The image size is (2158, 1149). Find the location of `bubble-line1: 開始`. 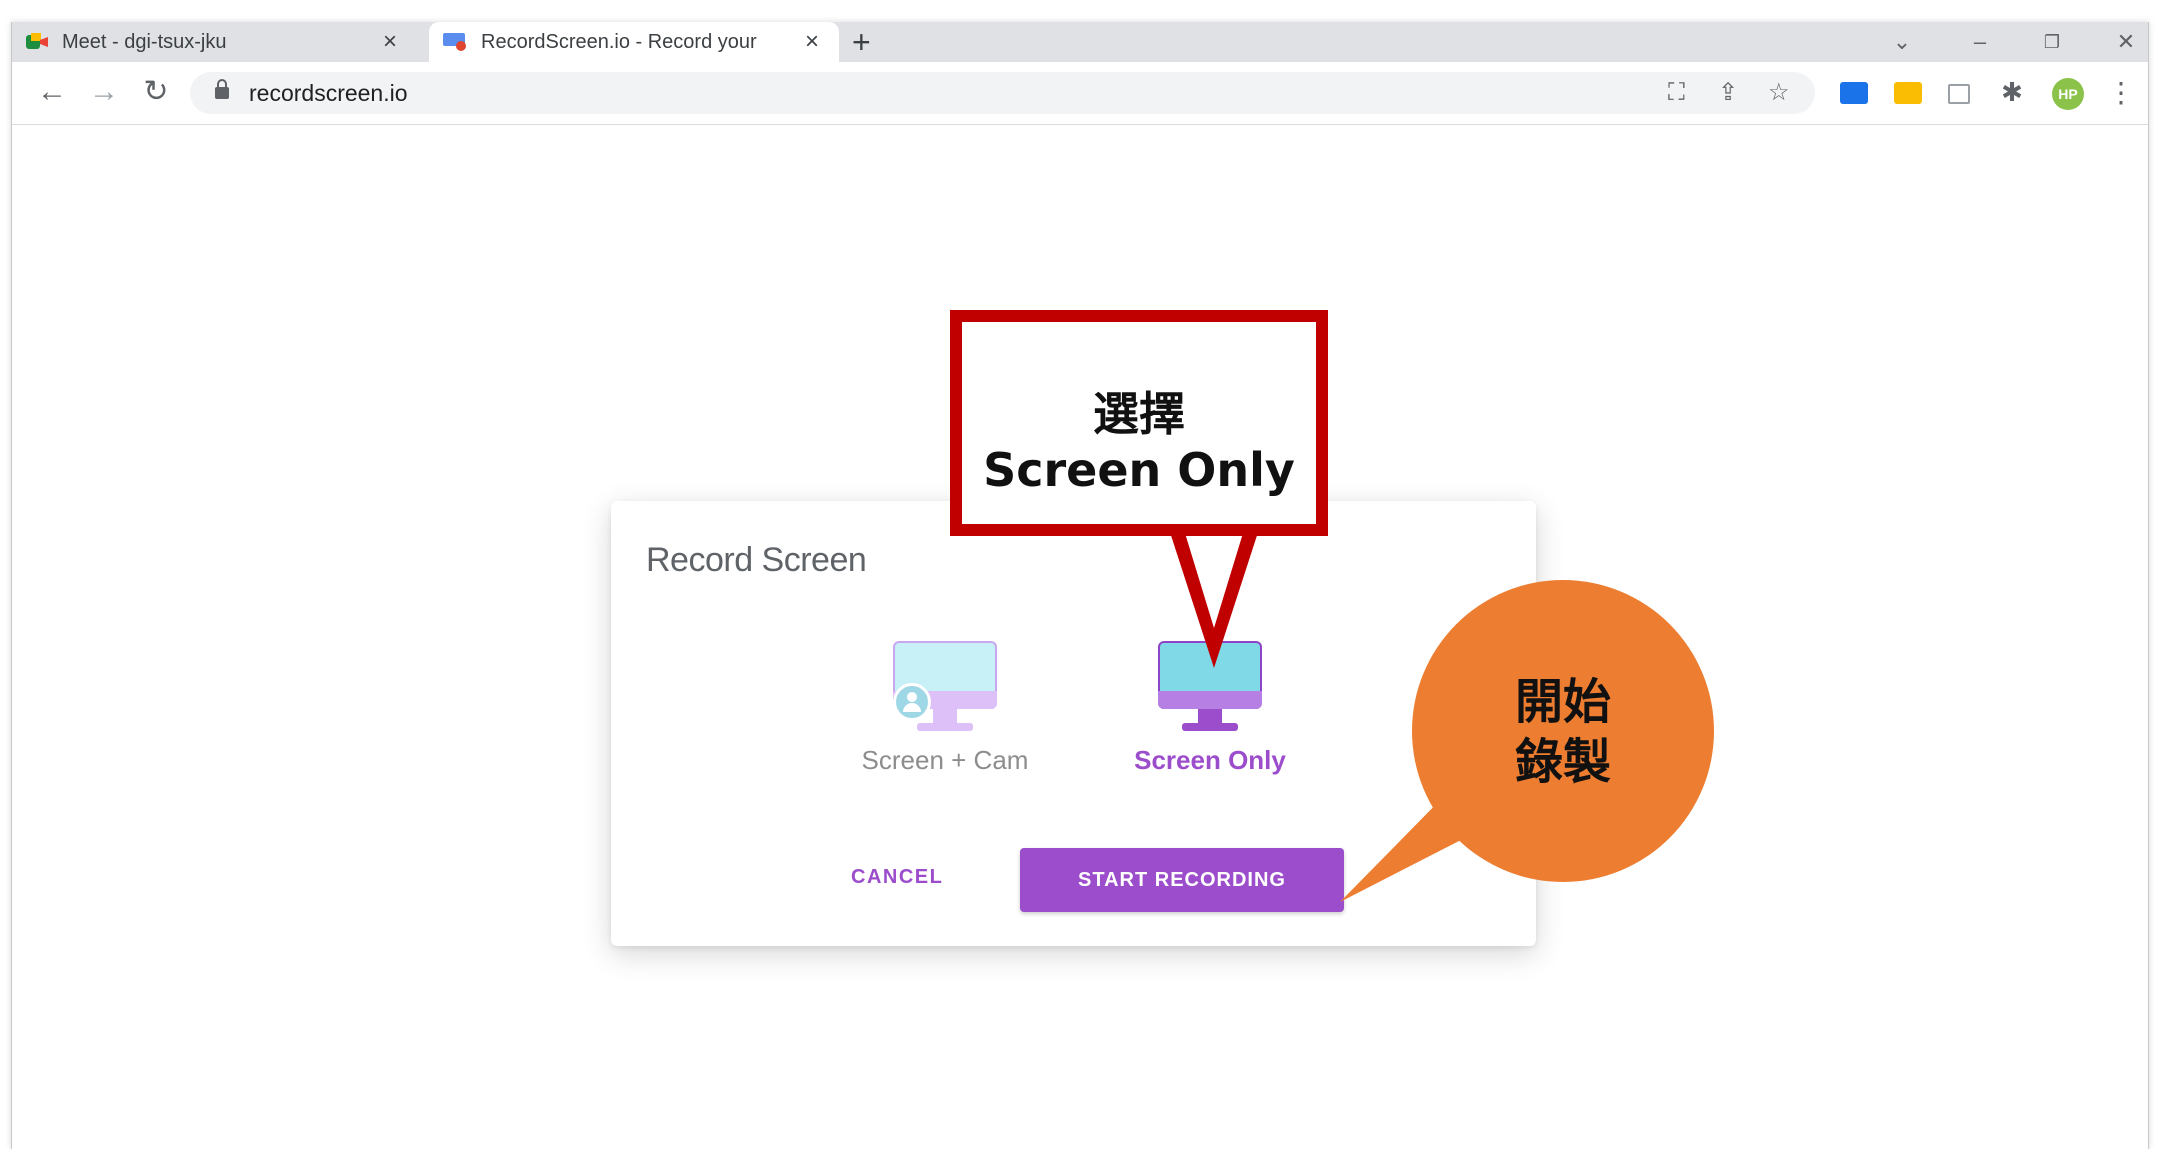

bubble-line1: 開始 is located at coordinates (1562, 702).